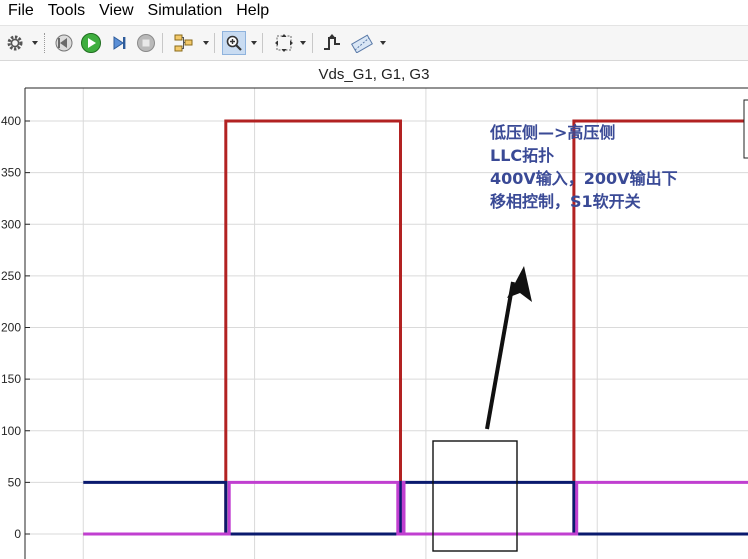  I want to click on y-tick-label: 200, so click(11, 328).